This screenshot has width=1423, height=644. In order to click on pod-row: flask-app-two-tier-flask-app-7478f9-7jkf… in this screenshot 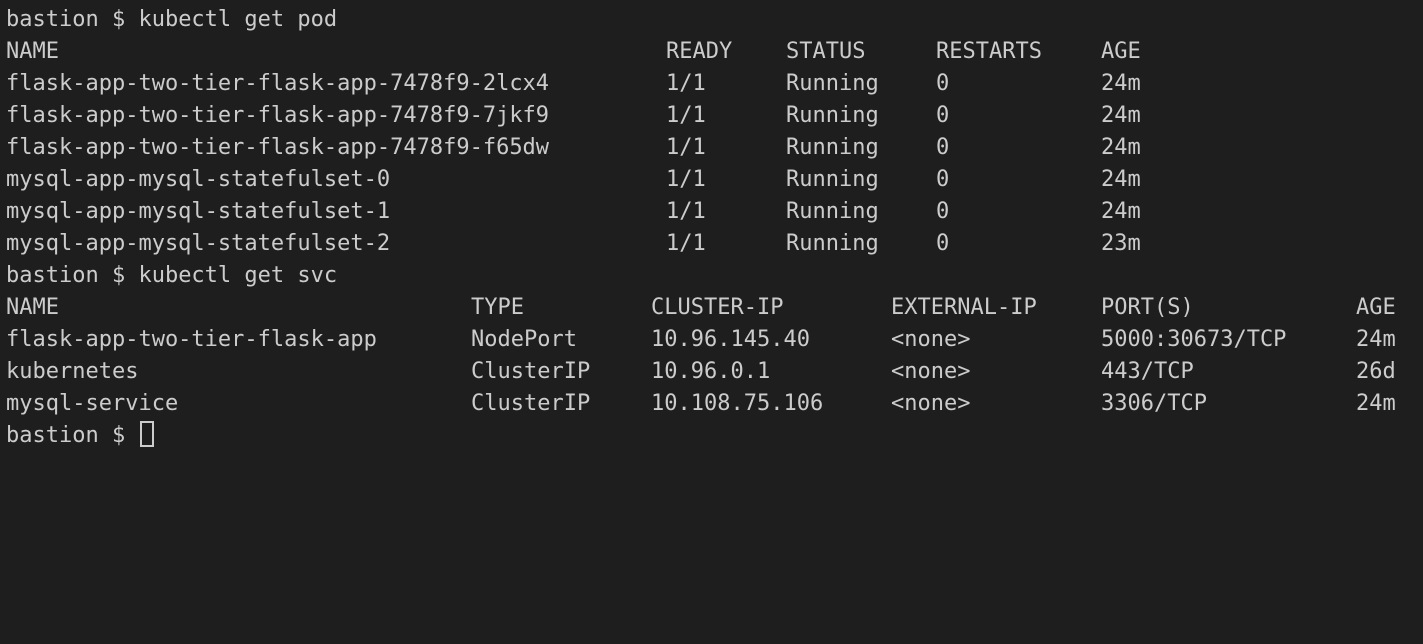, I will do `click(714, 116)`.